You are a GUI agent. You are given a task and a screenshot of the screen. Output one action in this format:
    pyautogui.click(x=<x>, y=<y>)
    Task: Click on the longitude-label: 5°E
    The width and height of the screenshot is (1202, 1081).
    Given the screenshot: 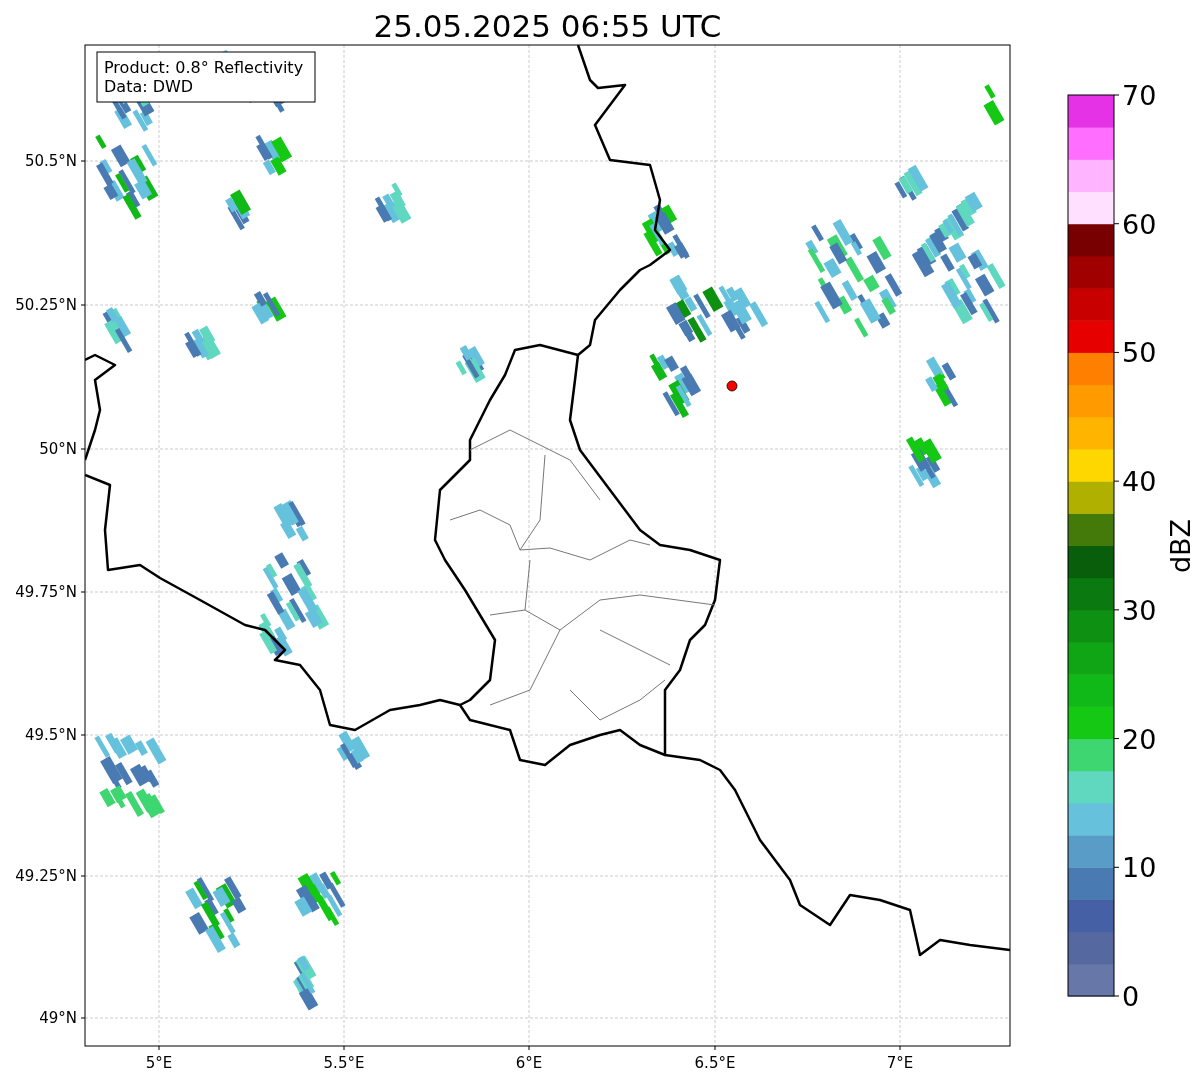 What is the action you would take?
    pyautogui.click(x=159, y=1063)
    